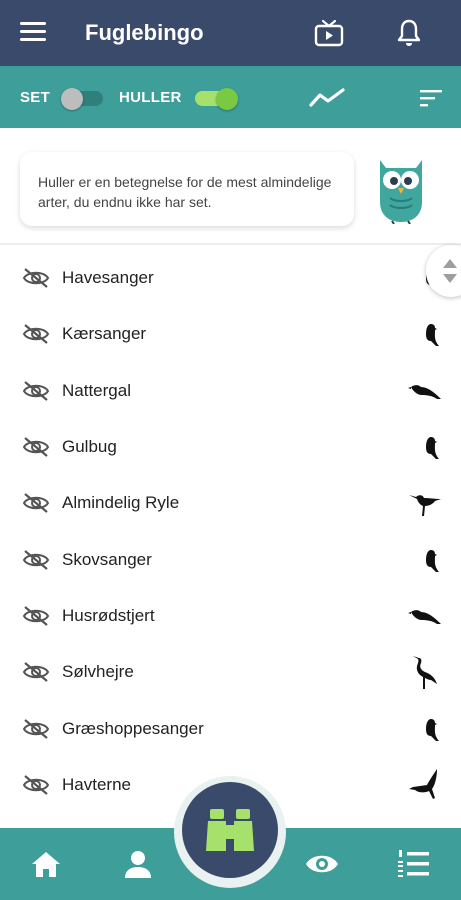 The image size is (461, 900). Describe the element at coordinates (230, 244) in the screenshot. I see `divider` at that location.